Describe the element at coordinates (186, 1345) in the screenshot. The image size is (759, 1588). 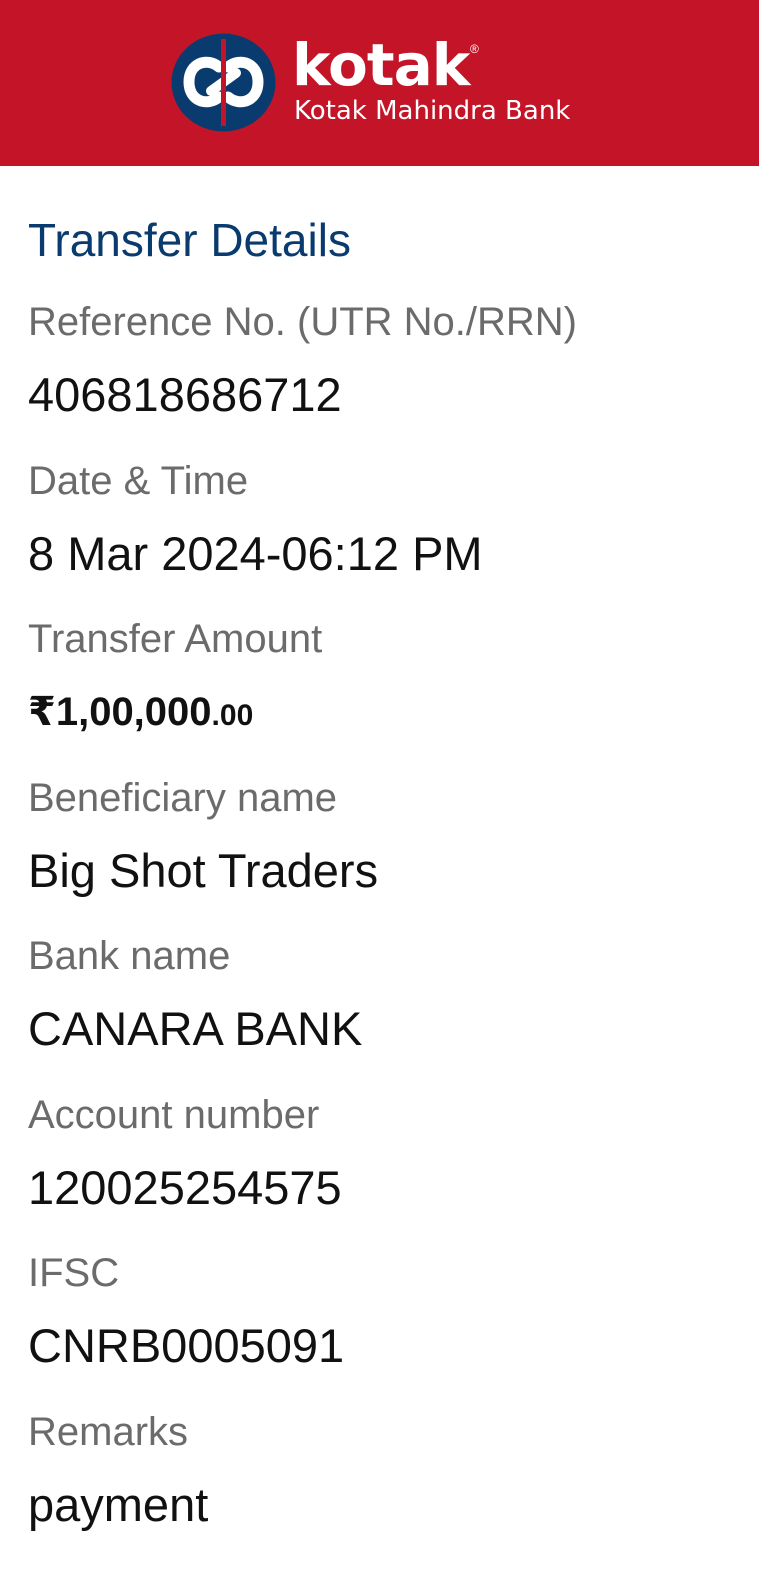
I see `ifsc-value: CNRB0005091` at that location.